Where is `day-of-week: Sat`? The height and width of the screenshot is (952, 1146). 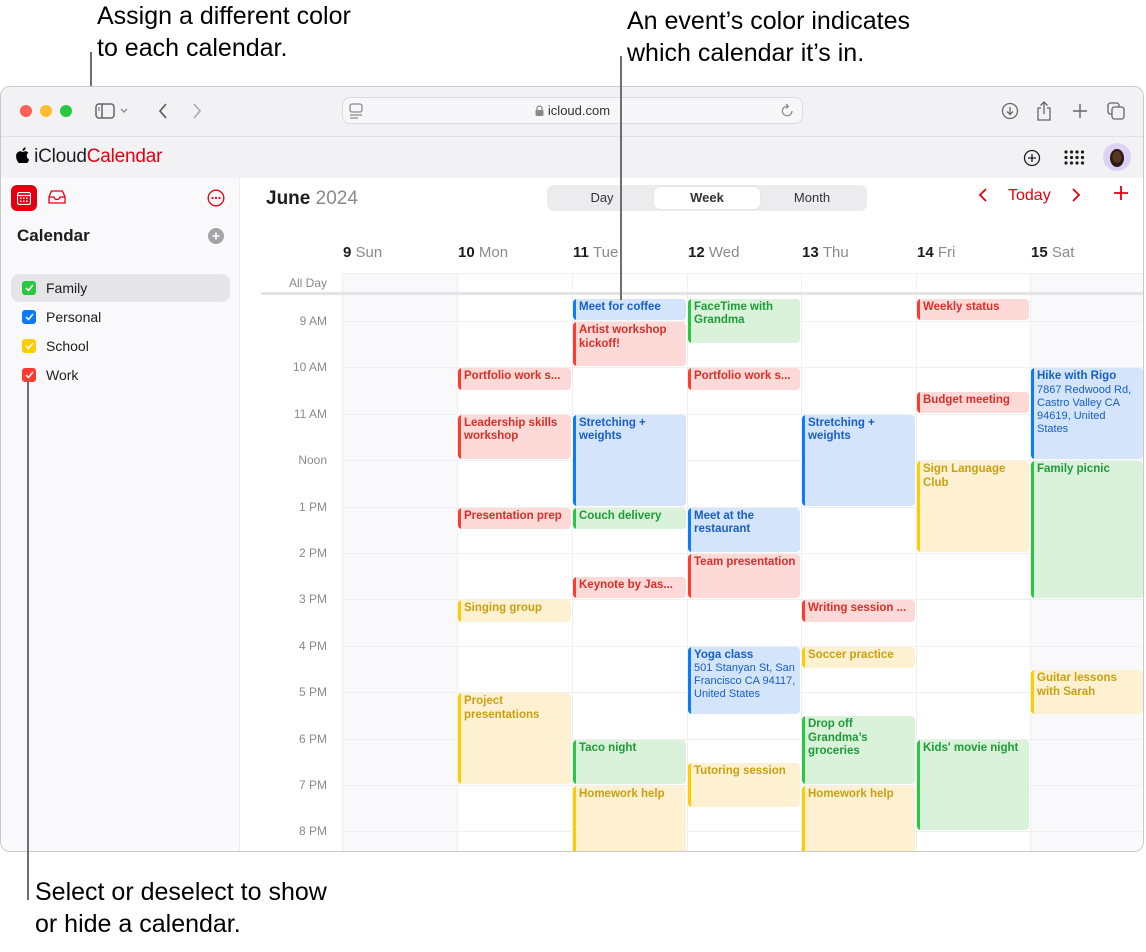 day-of-week: Sat is located at coordinates (1063, 252).